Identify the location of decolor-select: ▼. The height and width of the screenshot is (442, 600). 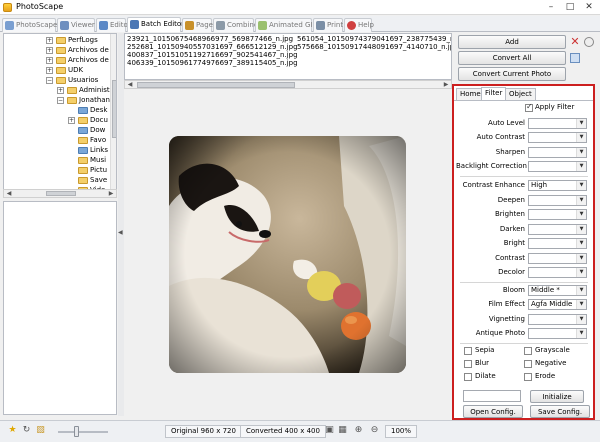
(557, 272).